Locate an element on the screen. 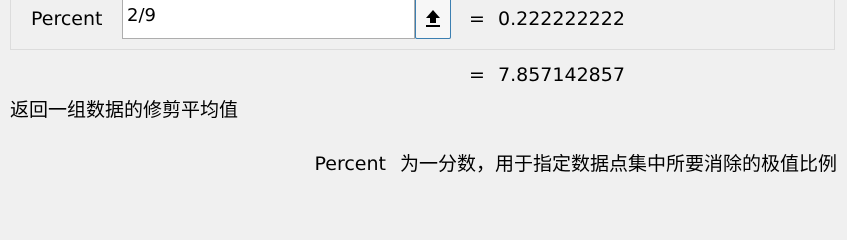 This screenshot has height=240, width=847. result-equals-sign: = is located at coordinates (477, 75).